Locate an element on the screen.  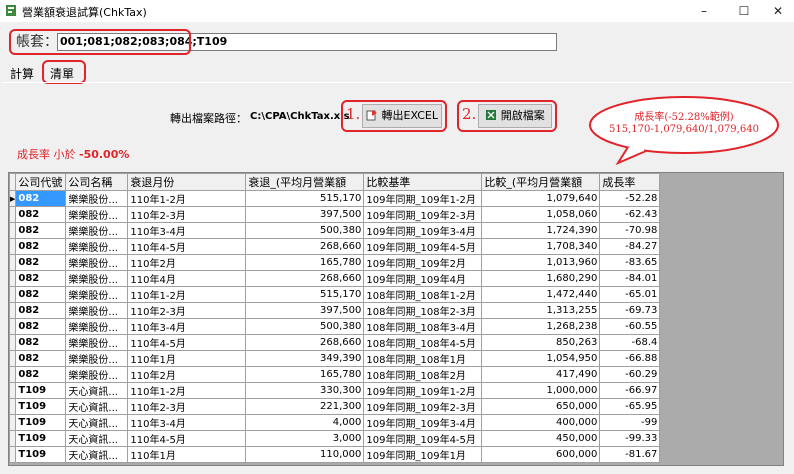
table-cell: 165,780 is located at coordinates (305, 262).